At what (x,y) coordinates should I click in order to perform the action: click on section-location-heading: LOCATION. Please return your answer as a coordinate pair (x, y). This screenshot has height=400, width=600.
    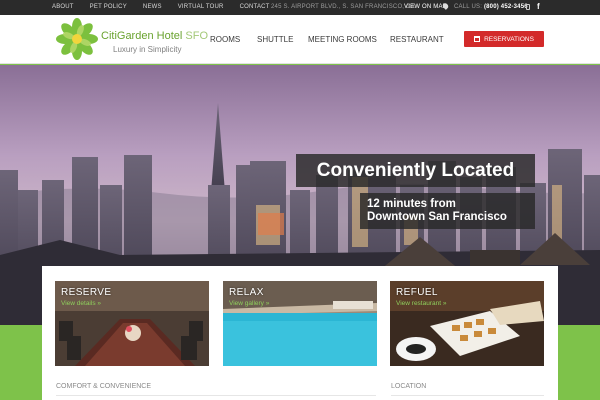
    Looking at the image, I should click on (409, 386).